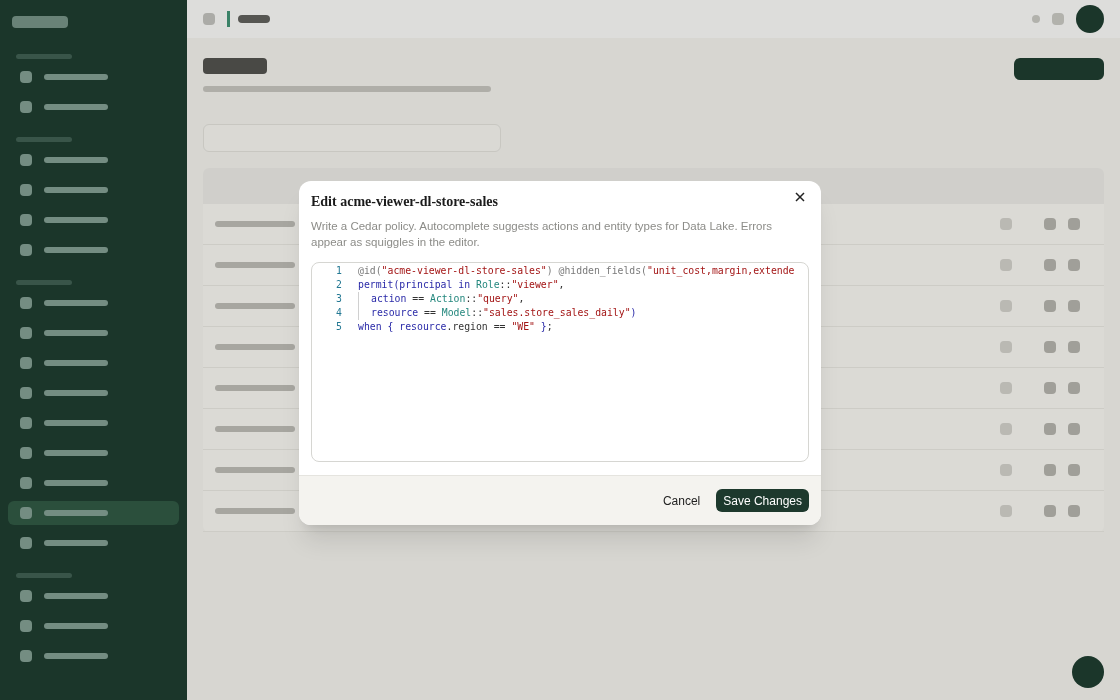 This screenshot has width=1120, height=700. What do you see at coordinates (338, 327) in the screenshot?
I see `line-number: 5` at bounding box center [338, 327].